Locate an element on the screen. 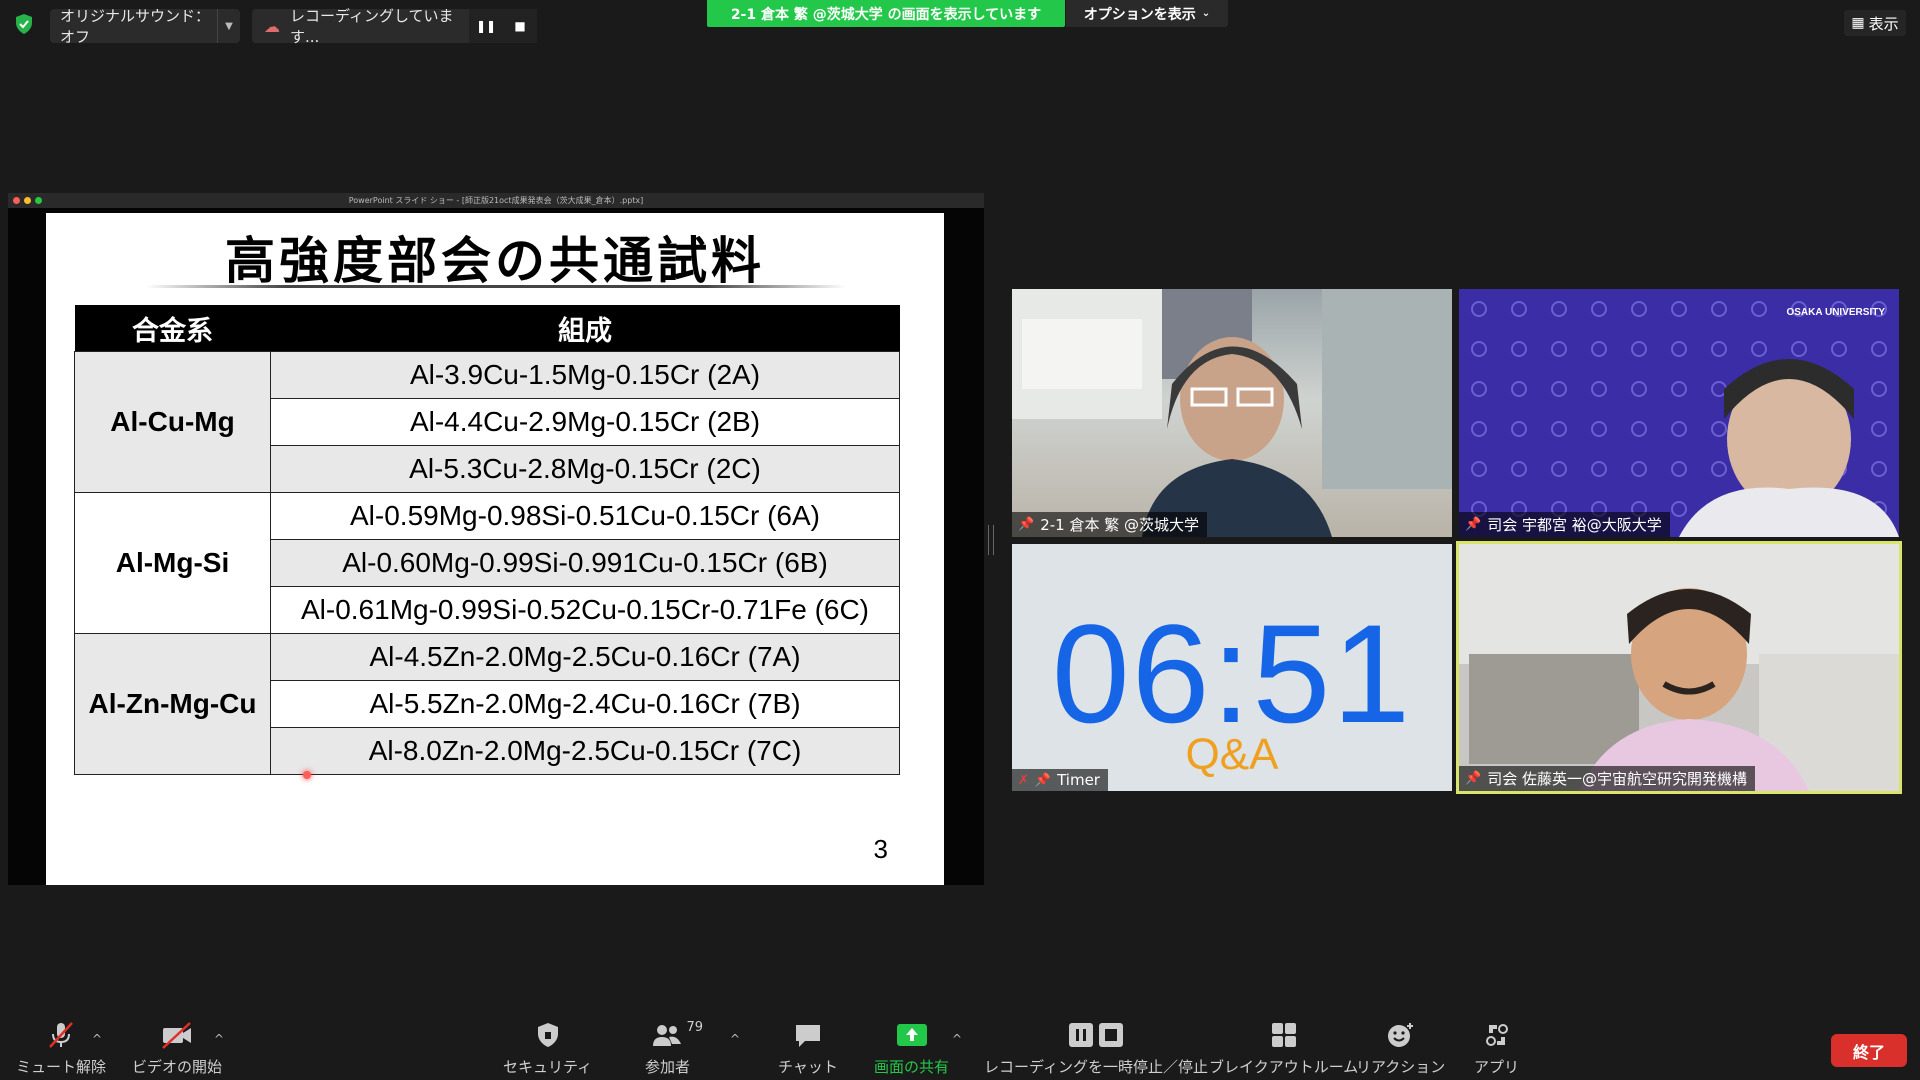  maximize-dot-icon is located at coordinates (38, 200).